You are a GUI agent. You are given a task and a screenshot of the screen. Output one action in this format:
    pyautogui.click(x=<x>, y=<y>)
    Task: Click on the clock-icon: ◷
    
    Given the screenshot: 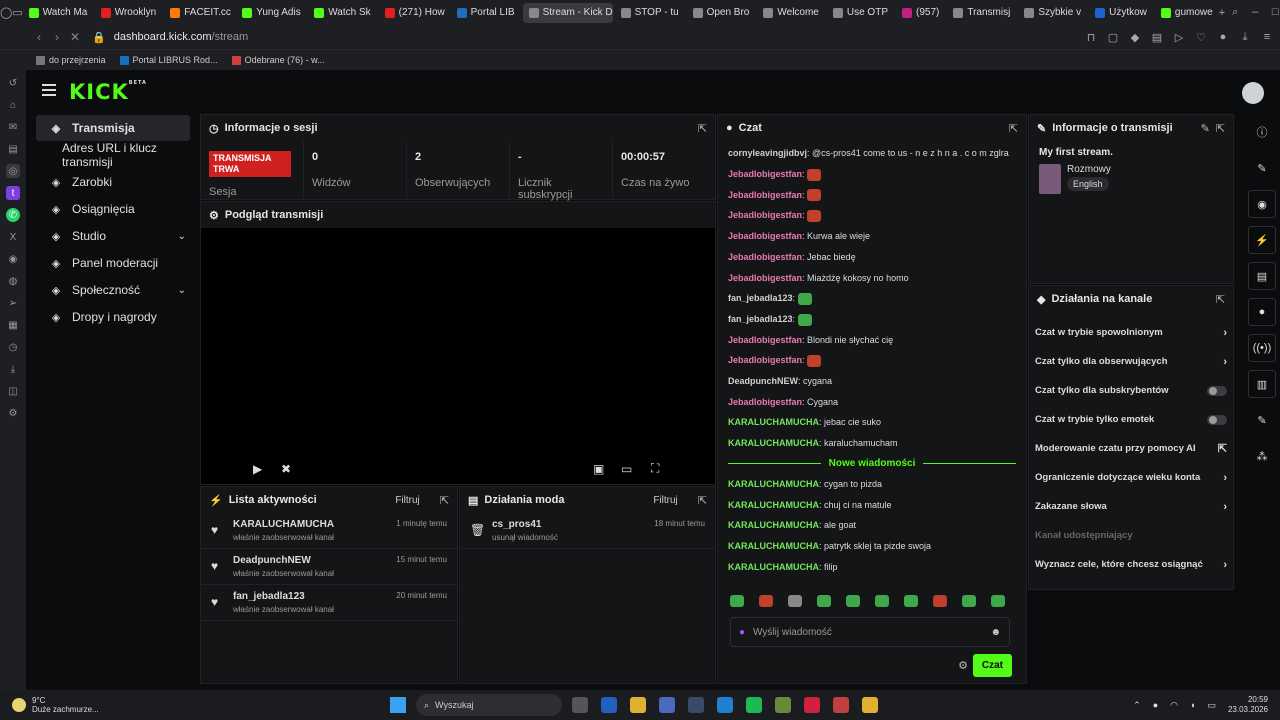 What is the action you would take?
    pyautogui.click(x=13, y=347)
    